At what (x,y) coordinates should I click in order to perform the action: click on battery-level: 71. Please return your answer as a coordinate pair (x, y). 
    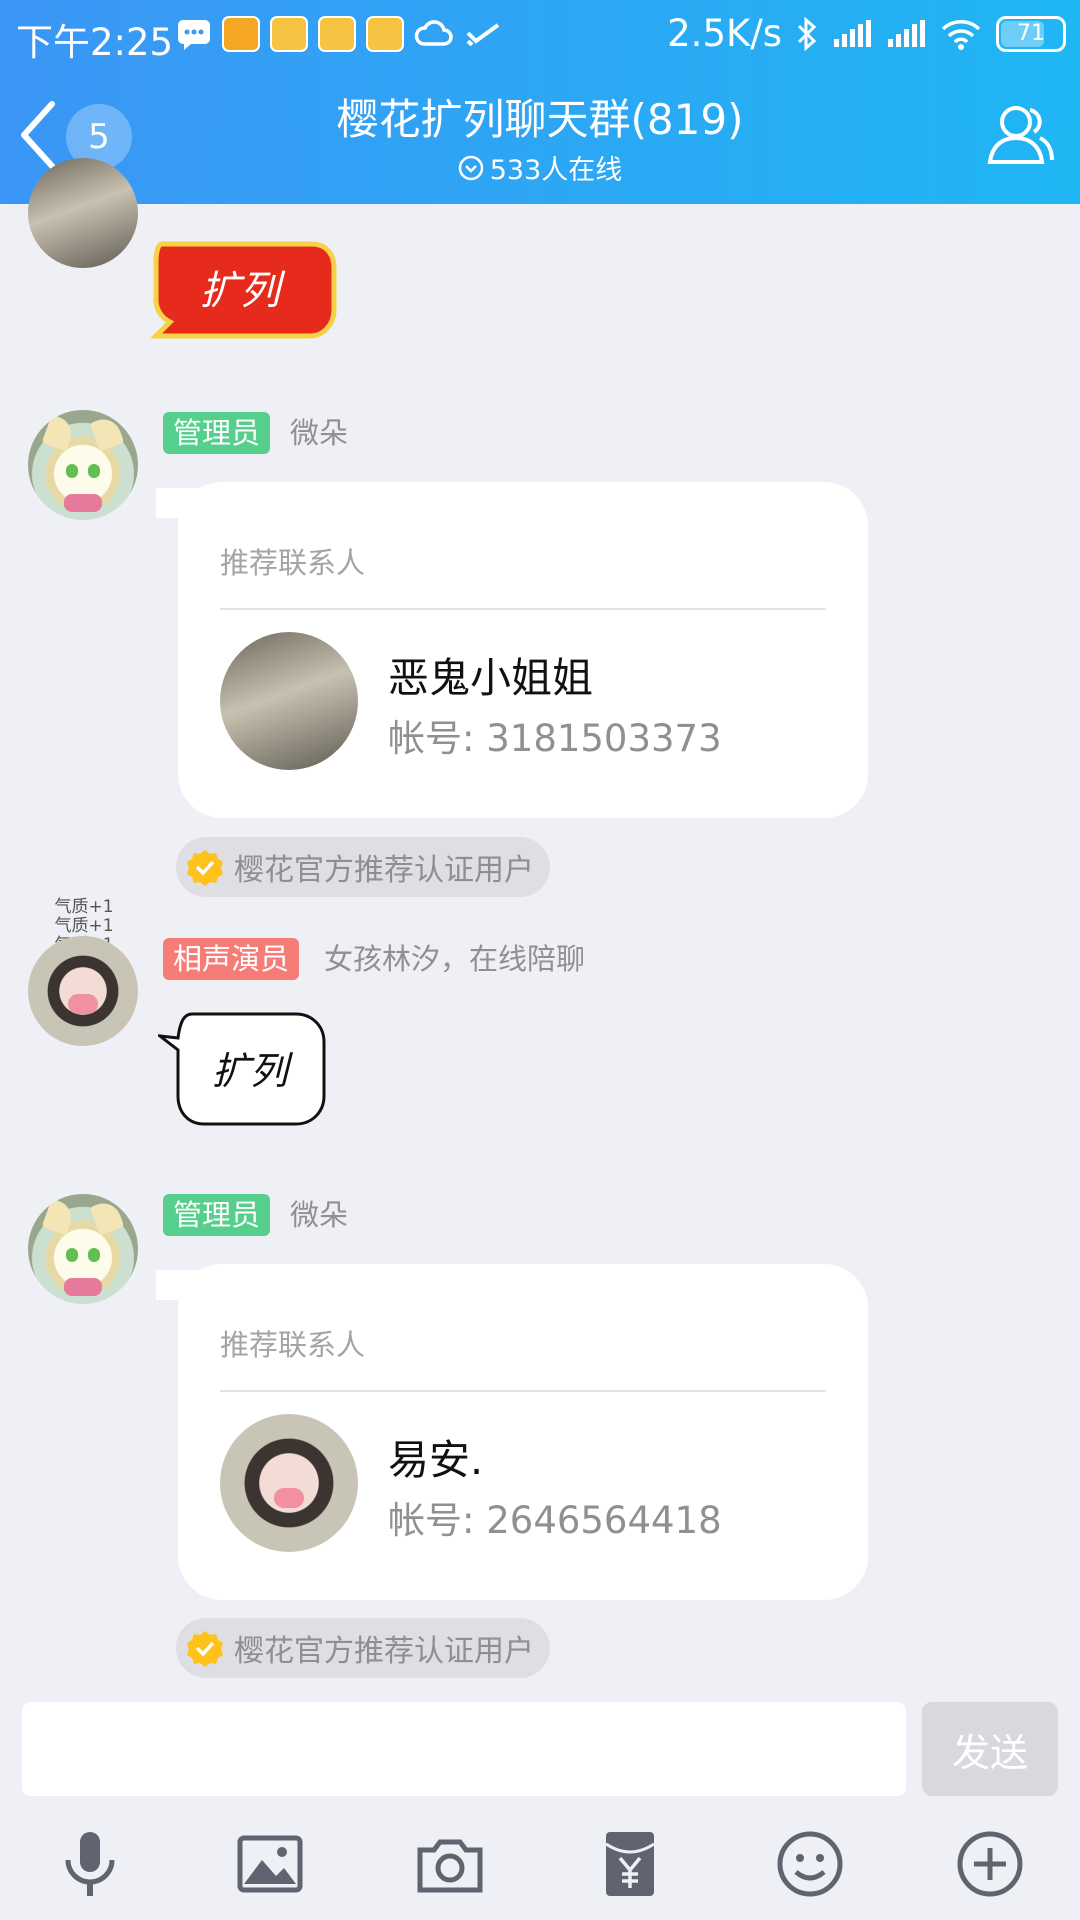
    Looking at the image, I should click on (1031, 33).